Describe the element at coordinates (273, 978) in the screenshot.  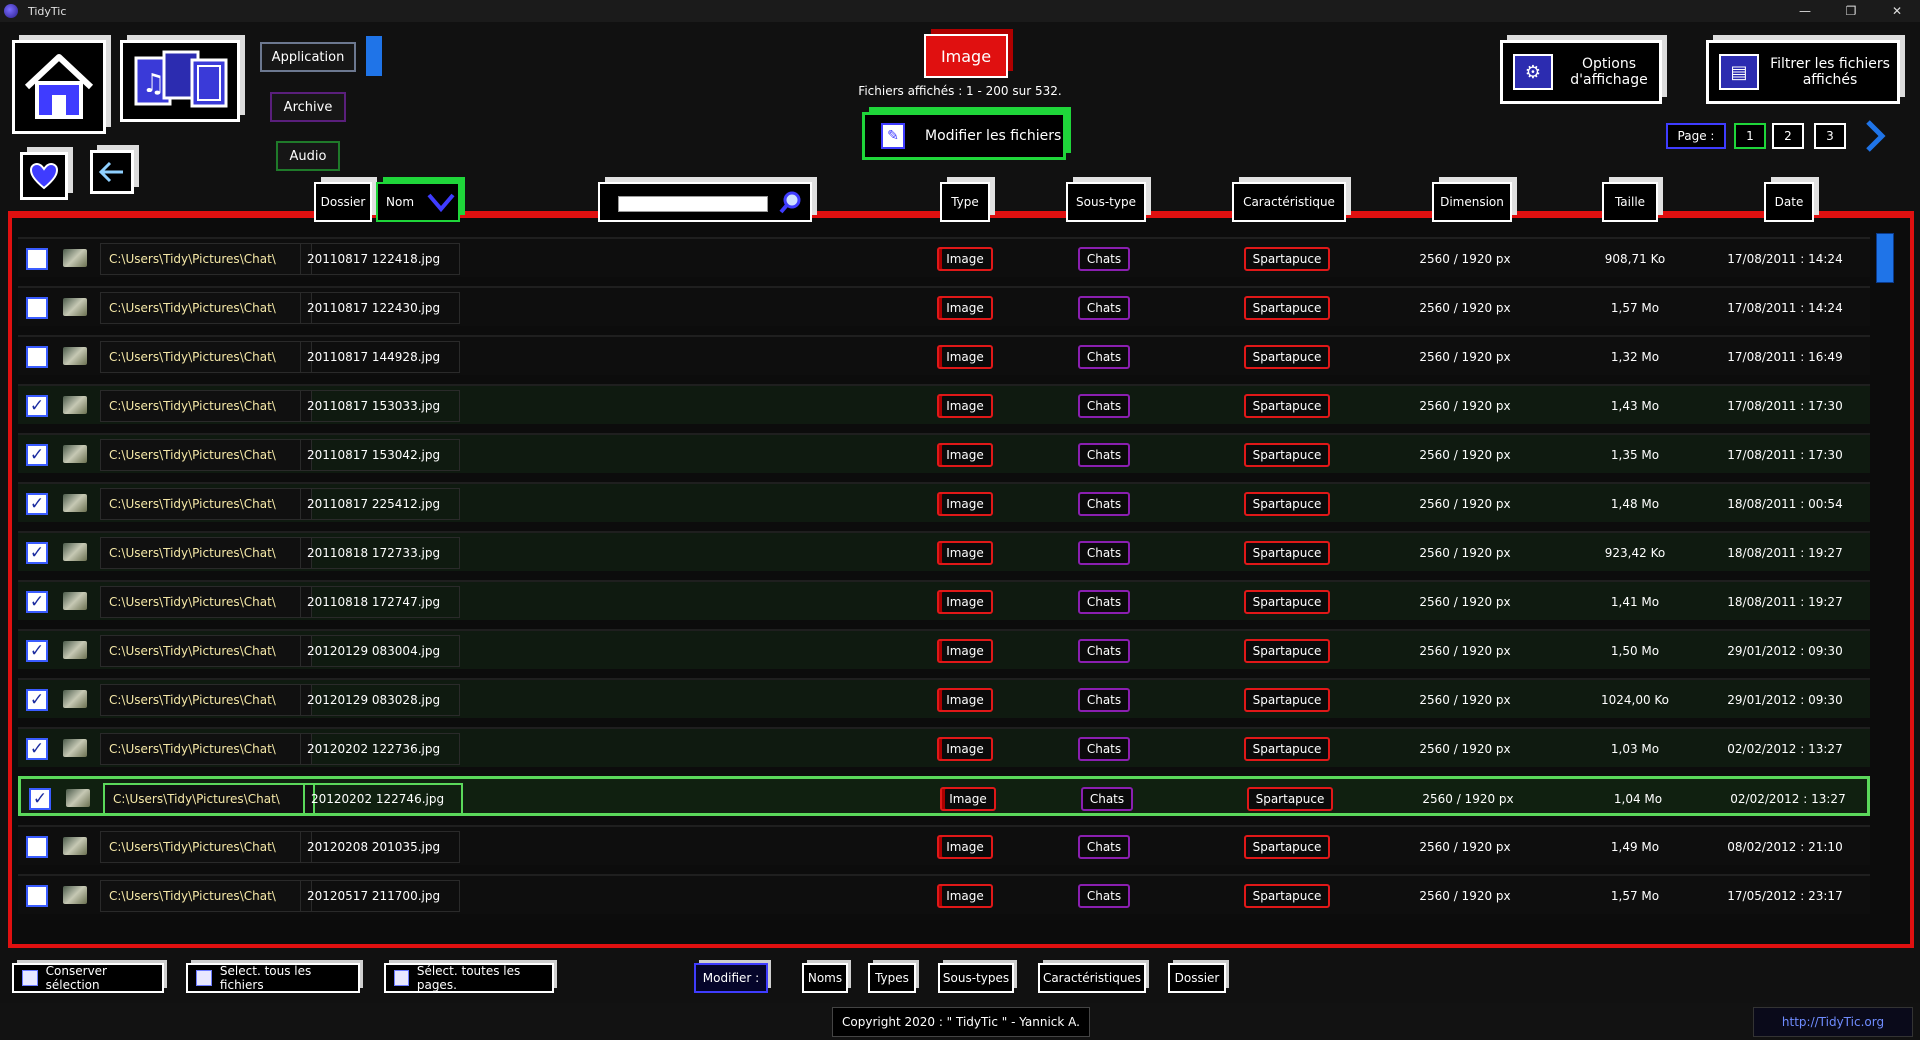
I see `select-all-files-button: Select. tous les fichiers` at that location.